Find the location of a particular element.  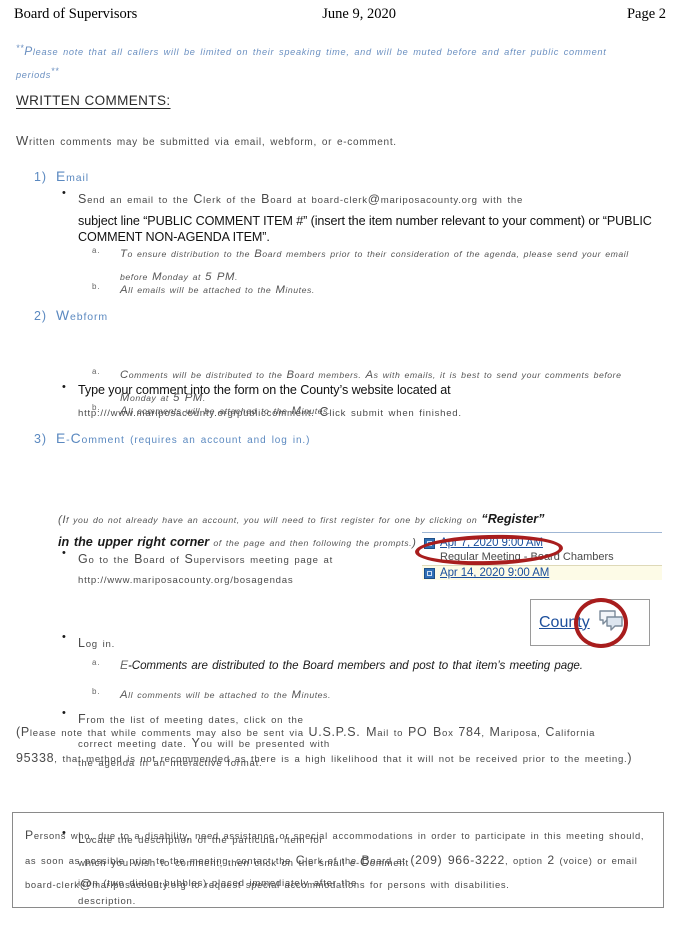

meeting-subtitle-apr7: Regular Meeting - Board Chambers is located at coordinates (527, 557).